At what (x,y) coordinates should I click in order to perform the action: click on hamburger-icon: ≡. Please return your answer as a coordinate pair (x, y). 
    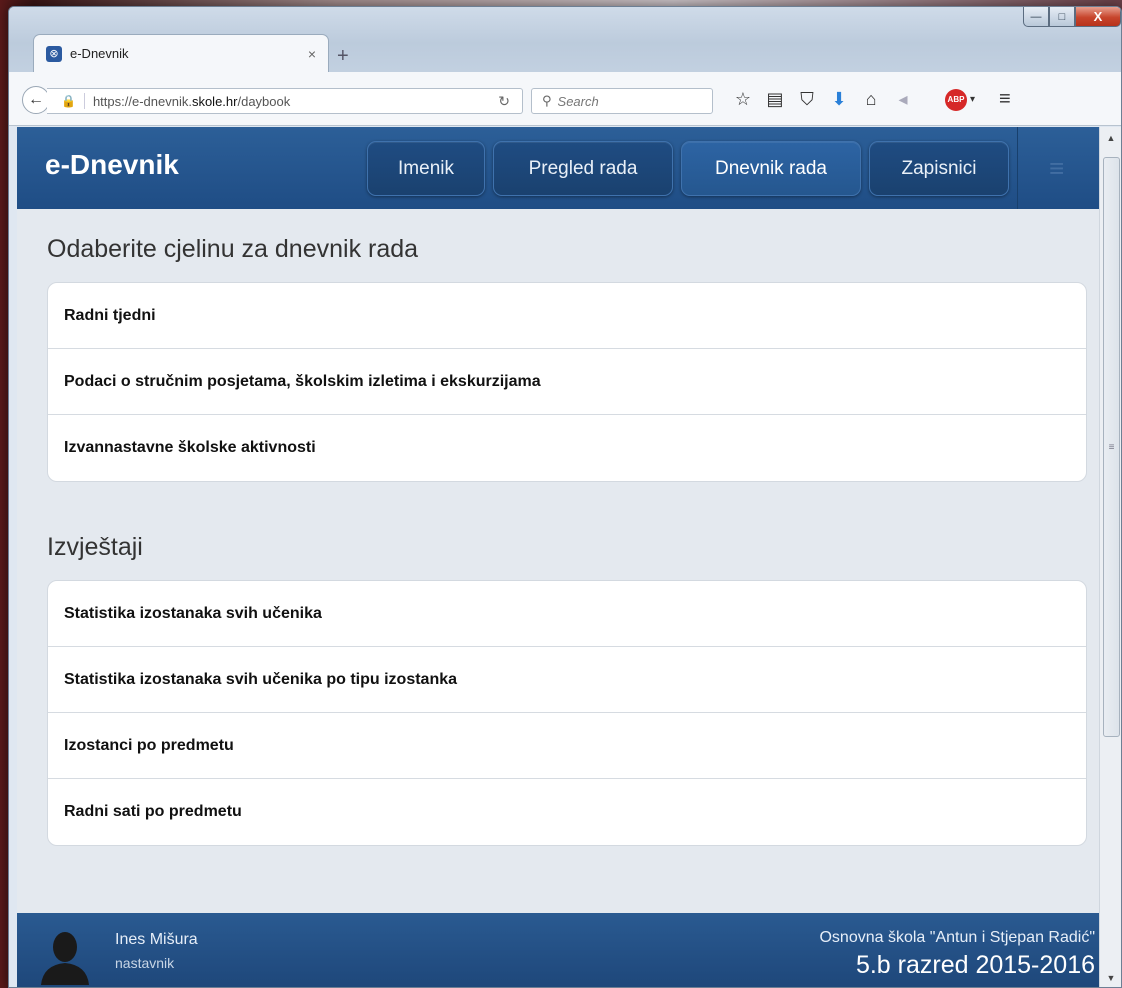
    Looking at the image, I should click on (1056, 168).